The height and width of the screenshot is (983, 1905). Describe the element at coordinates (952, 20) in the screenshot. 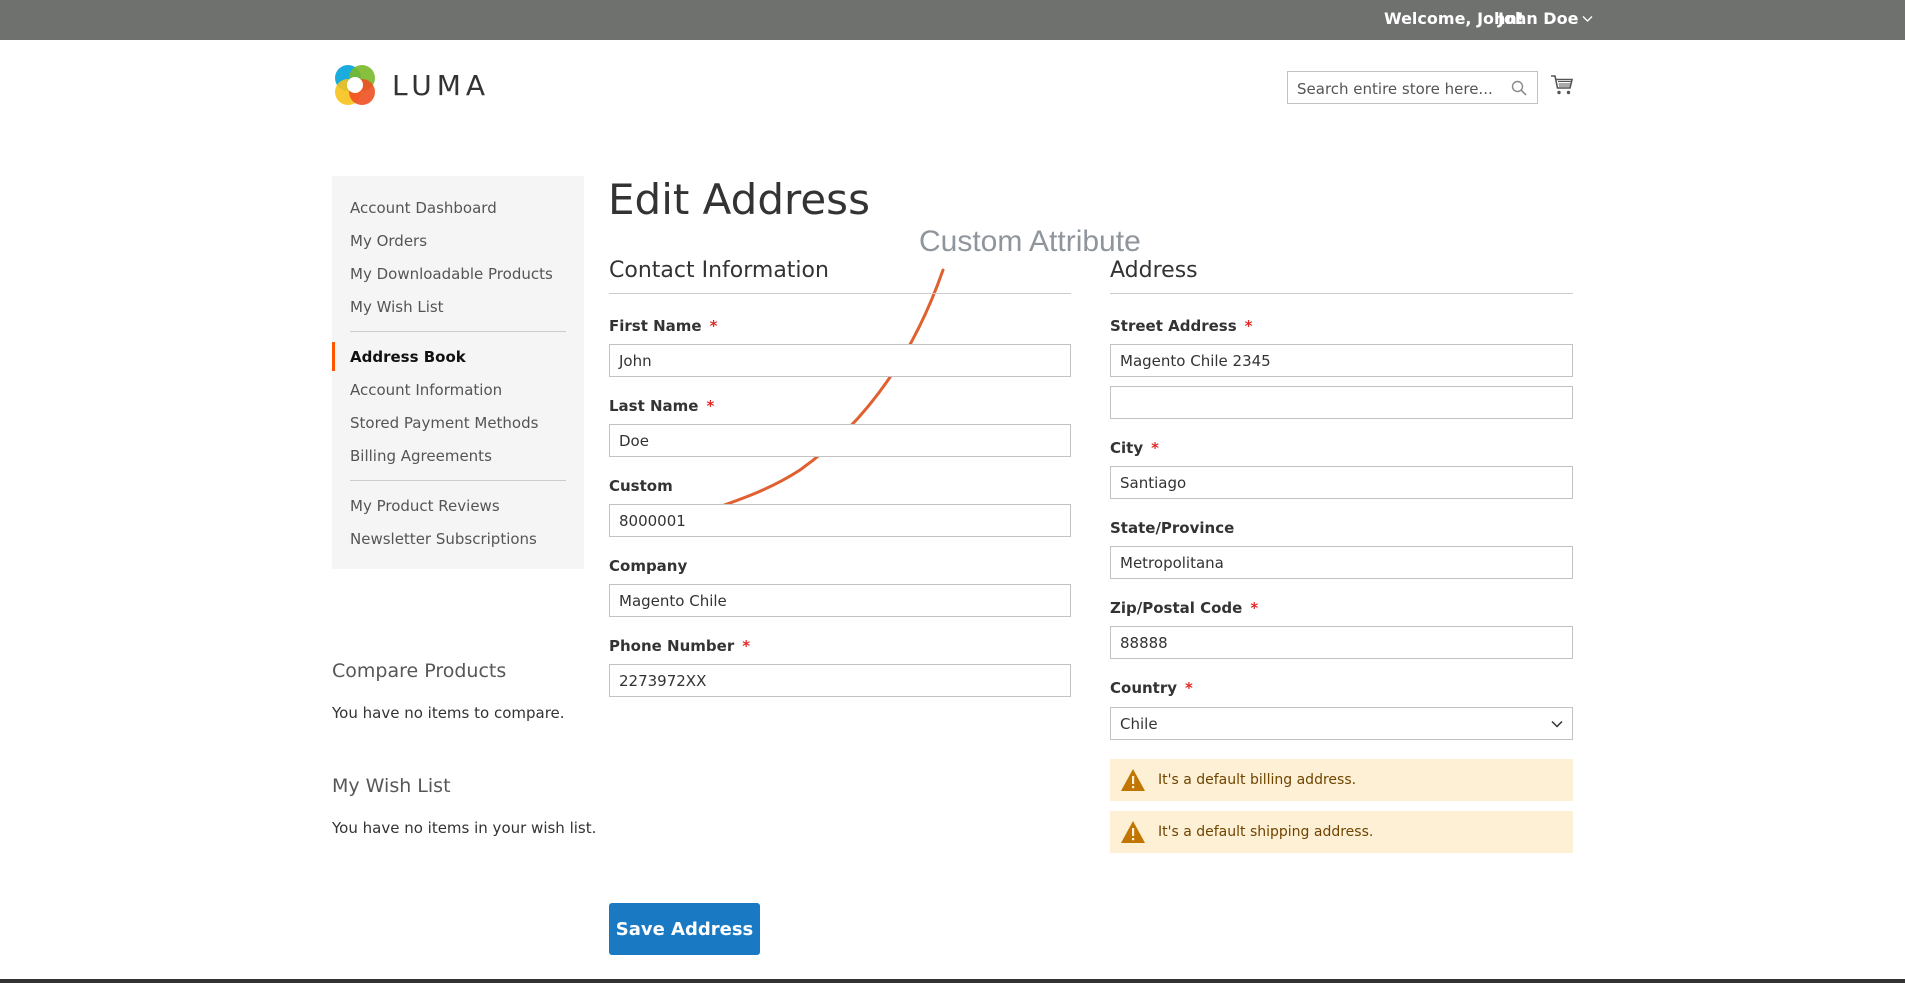

I see `top-bar: Welcome, John! John Doe` at that location.